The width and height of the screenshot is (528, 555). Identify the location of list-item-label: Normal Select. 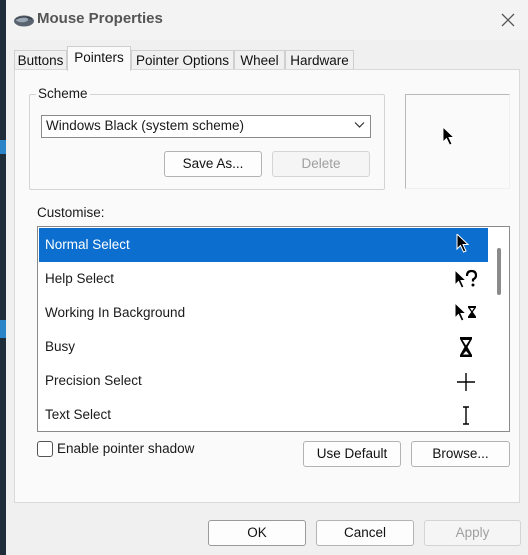
(87, 244).